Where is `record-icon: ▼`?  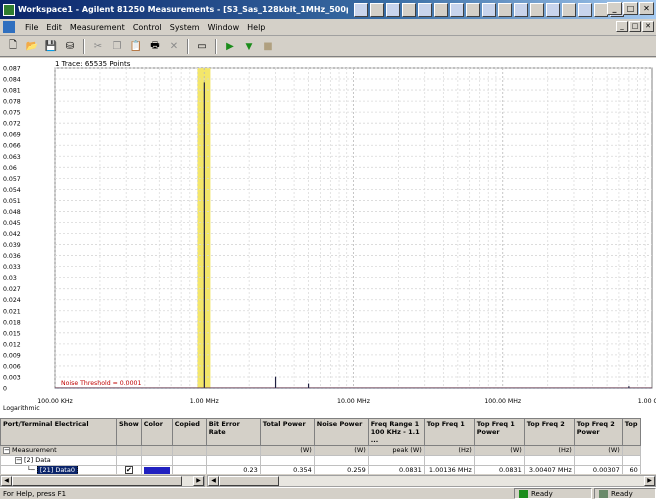
record-icon: ▼ is located at coordinates (249, 47).